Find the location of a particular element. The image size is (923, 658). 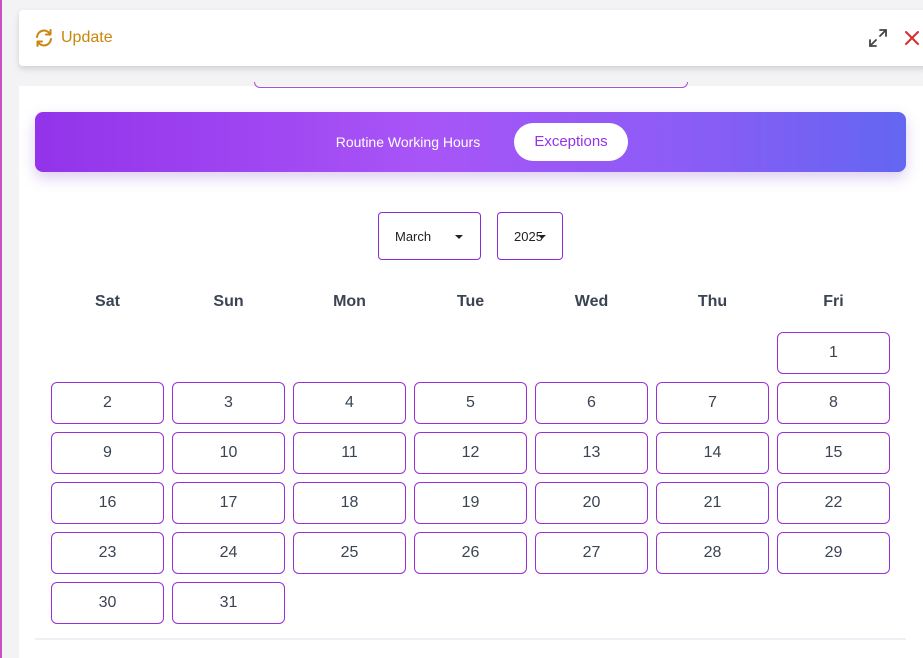

calendar-day: 8 is located at coordinates (833, 403).